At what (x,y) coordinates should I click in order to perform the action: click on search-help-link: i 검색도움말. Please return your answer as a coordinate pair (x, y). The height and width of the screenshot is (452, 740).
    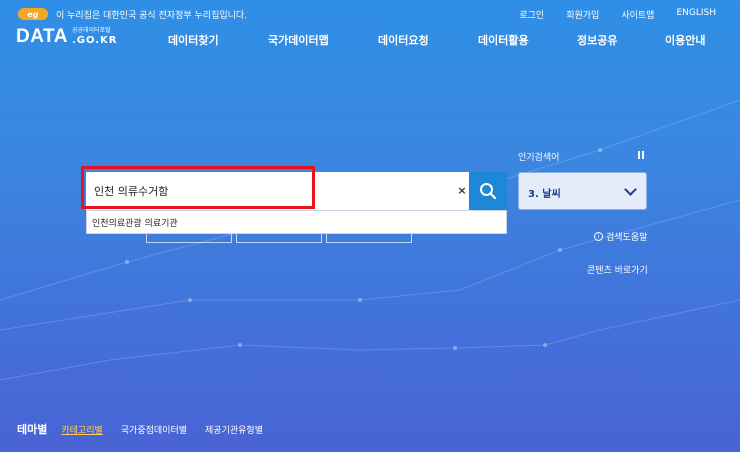
    Looking at the image, I should click on (620, 236).